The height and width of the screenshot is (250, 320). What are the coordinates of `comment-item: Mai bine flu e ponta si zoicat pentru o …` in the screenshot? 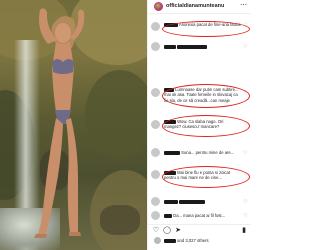 It's located at (199, 177).